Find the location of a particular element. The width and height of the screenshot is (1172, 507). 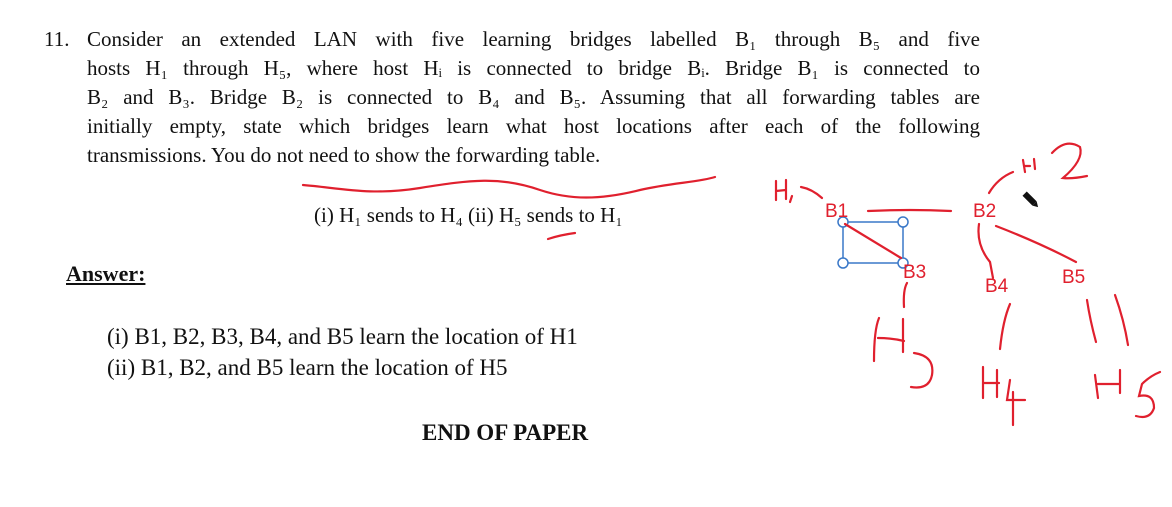

link-b3-h3 is located at coordinates (905, 295).